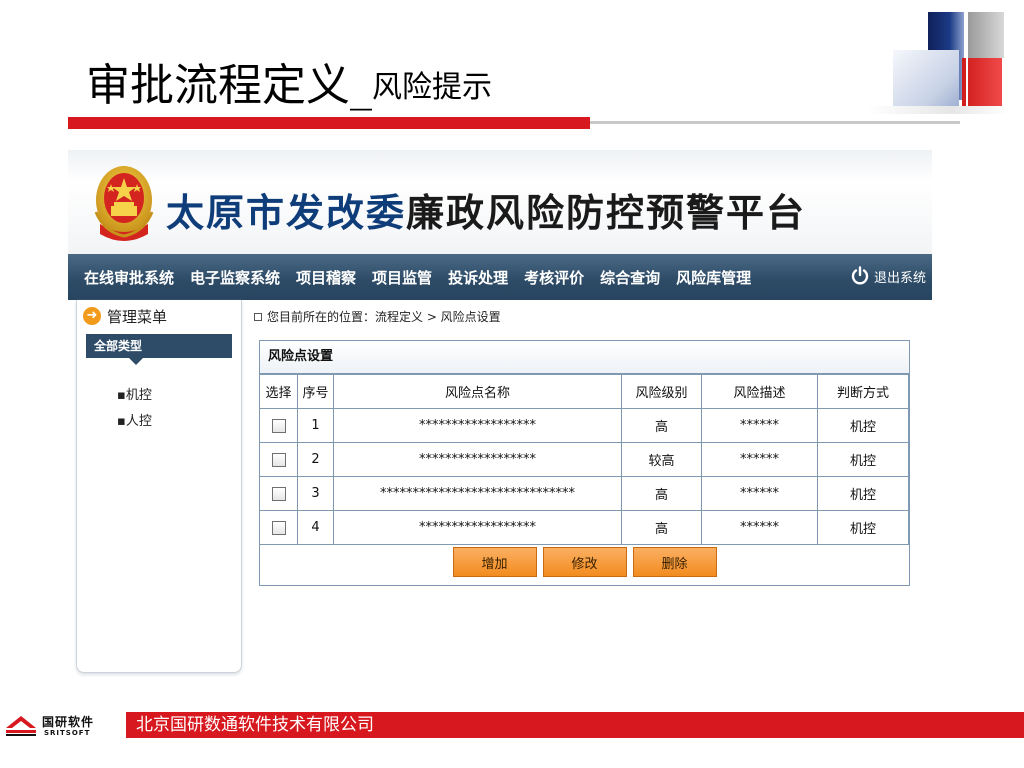 This screenshot has height=768, width=1024. Describe the element at coordinates (159, 486) in the screenshot. I see `sidebar: ➜ 管理菜单 全部类型 ▪机控 ▪人控` at that location.